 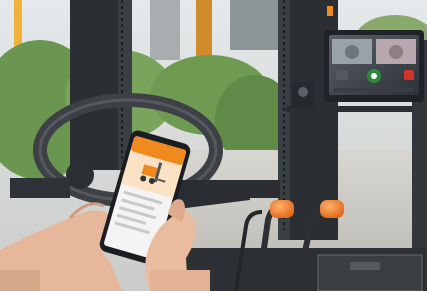 I want to click on steering-column, so click(x=40, y=188).